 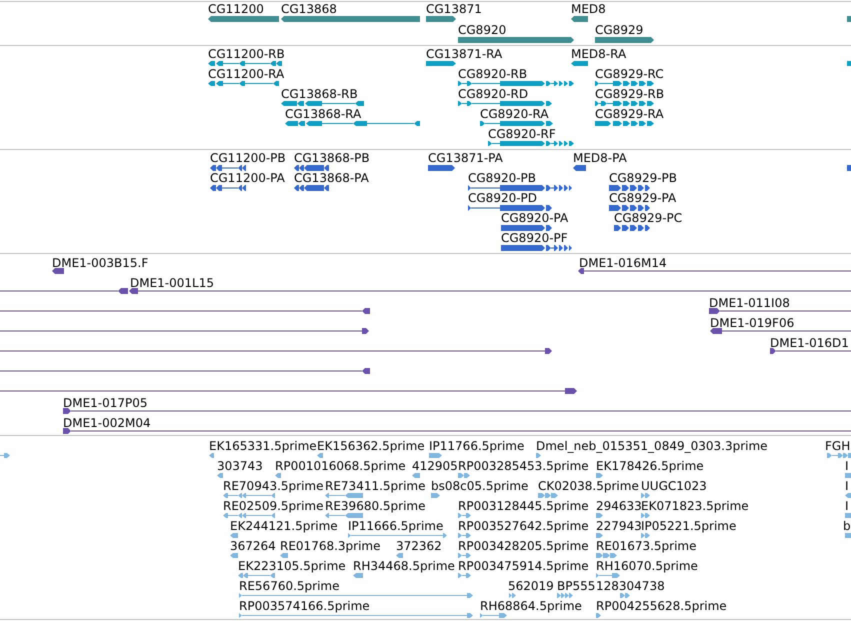 What do you see at coordinates (642, 198) in the screenshot?
I see `feature-label: CG8929-PA` at bounding box center [642, 198].